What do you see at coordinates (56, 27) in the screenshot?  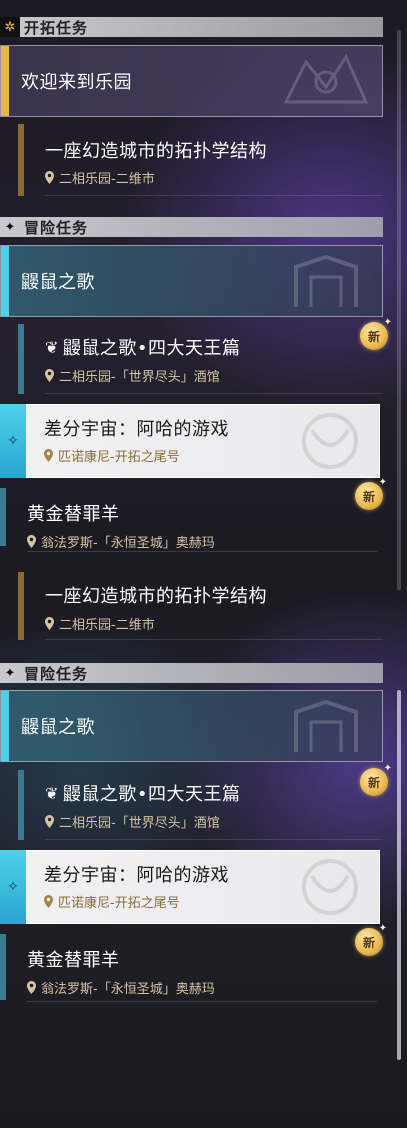 I see `section-title: 开拓任务` at bounding box center [56, 27].